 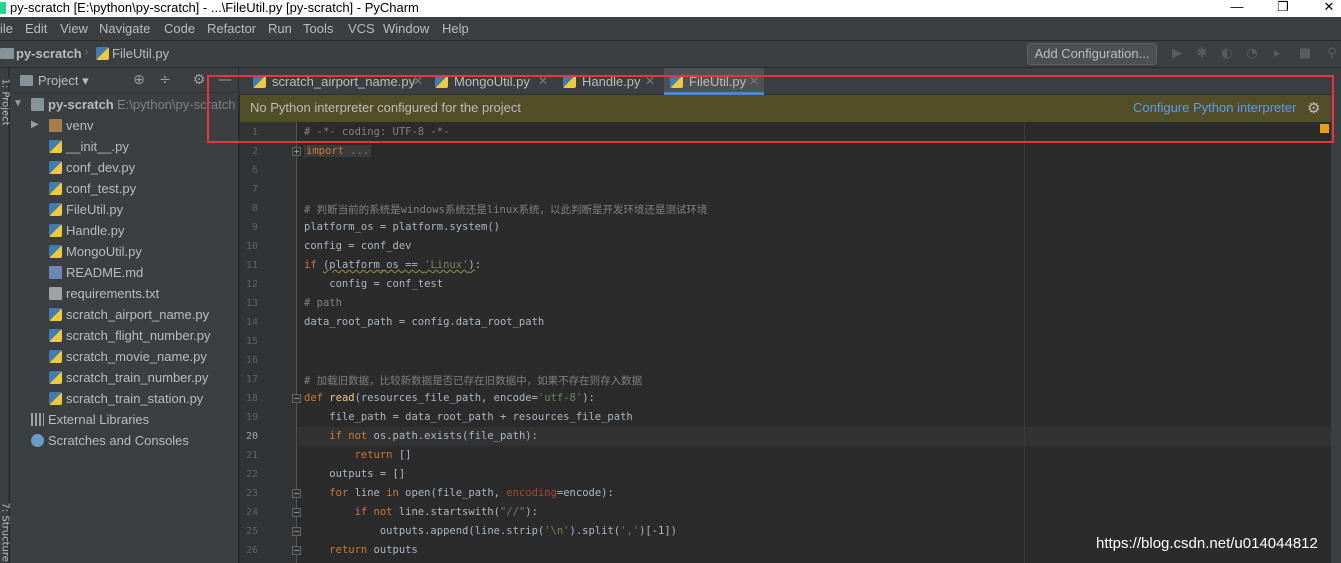 I want to click on line-number: 19, so click(x=251, y=417).